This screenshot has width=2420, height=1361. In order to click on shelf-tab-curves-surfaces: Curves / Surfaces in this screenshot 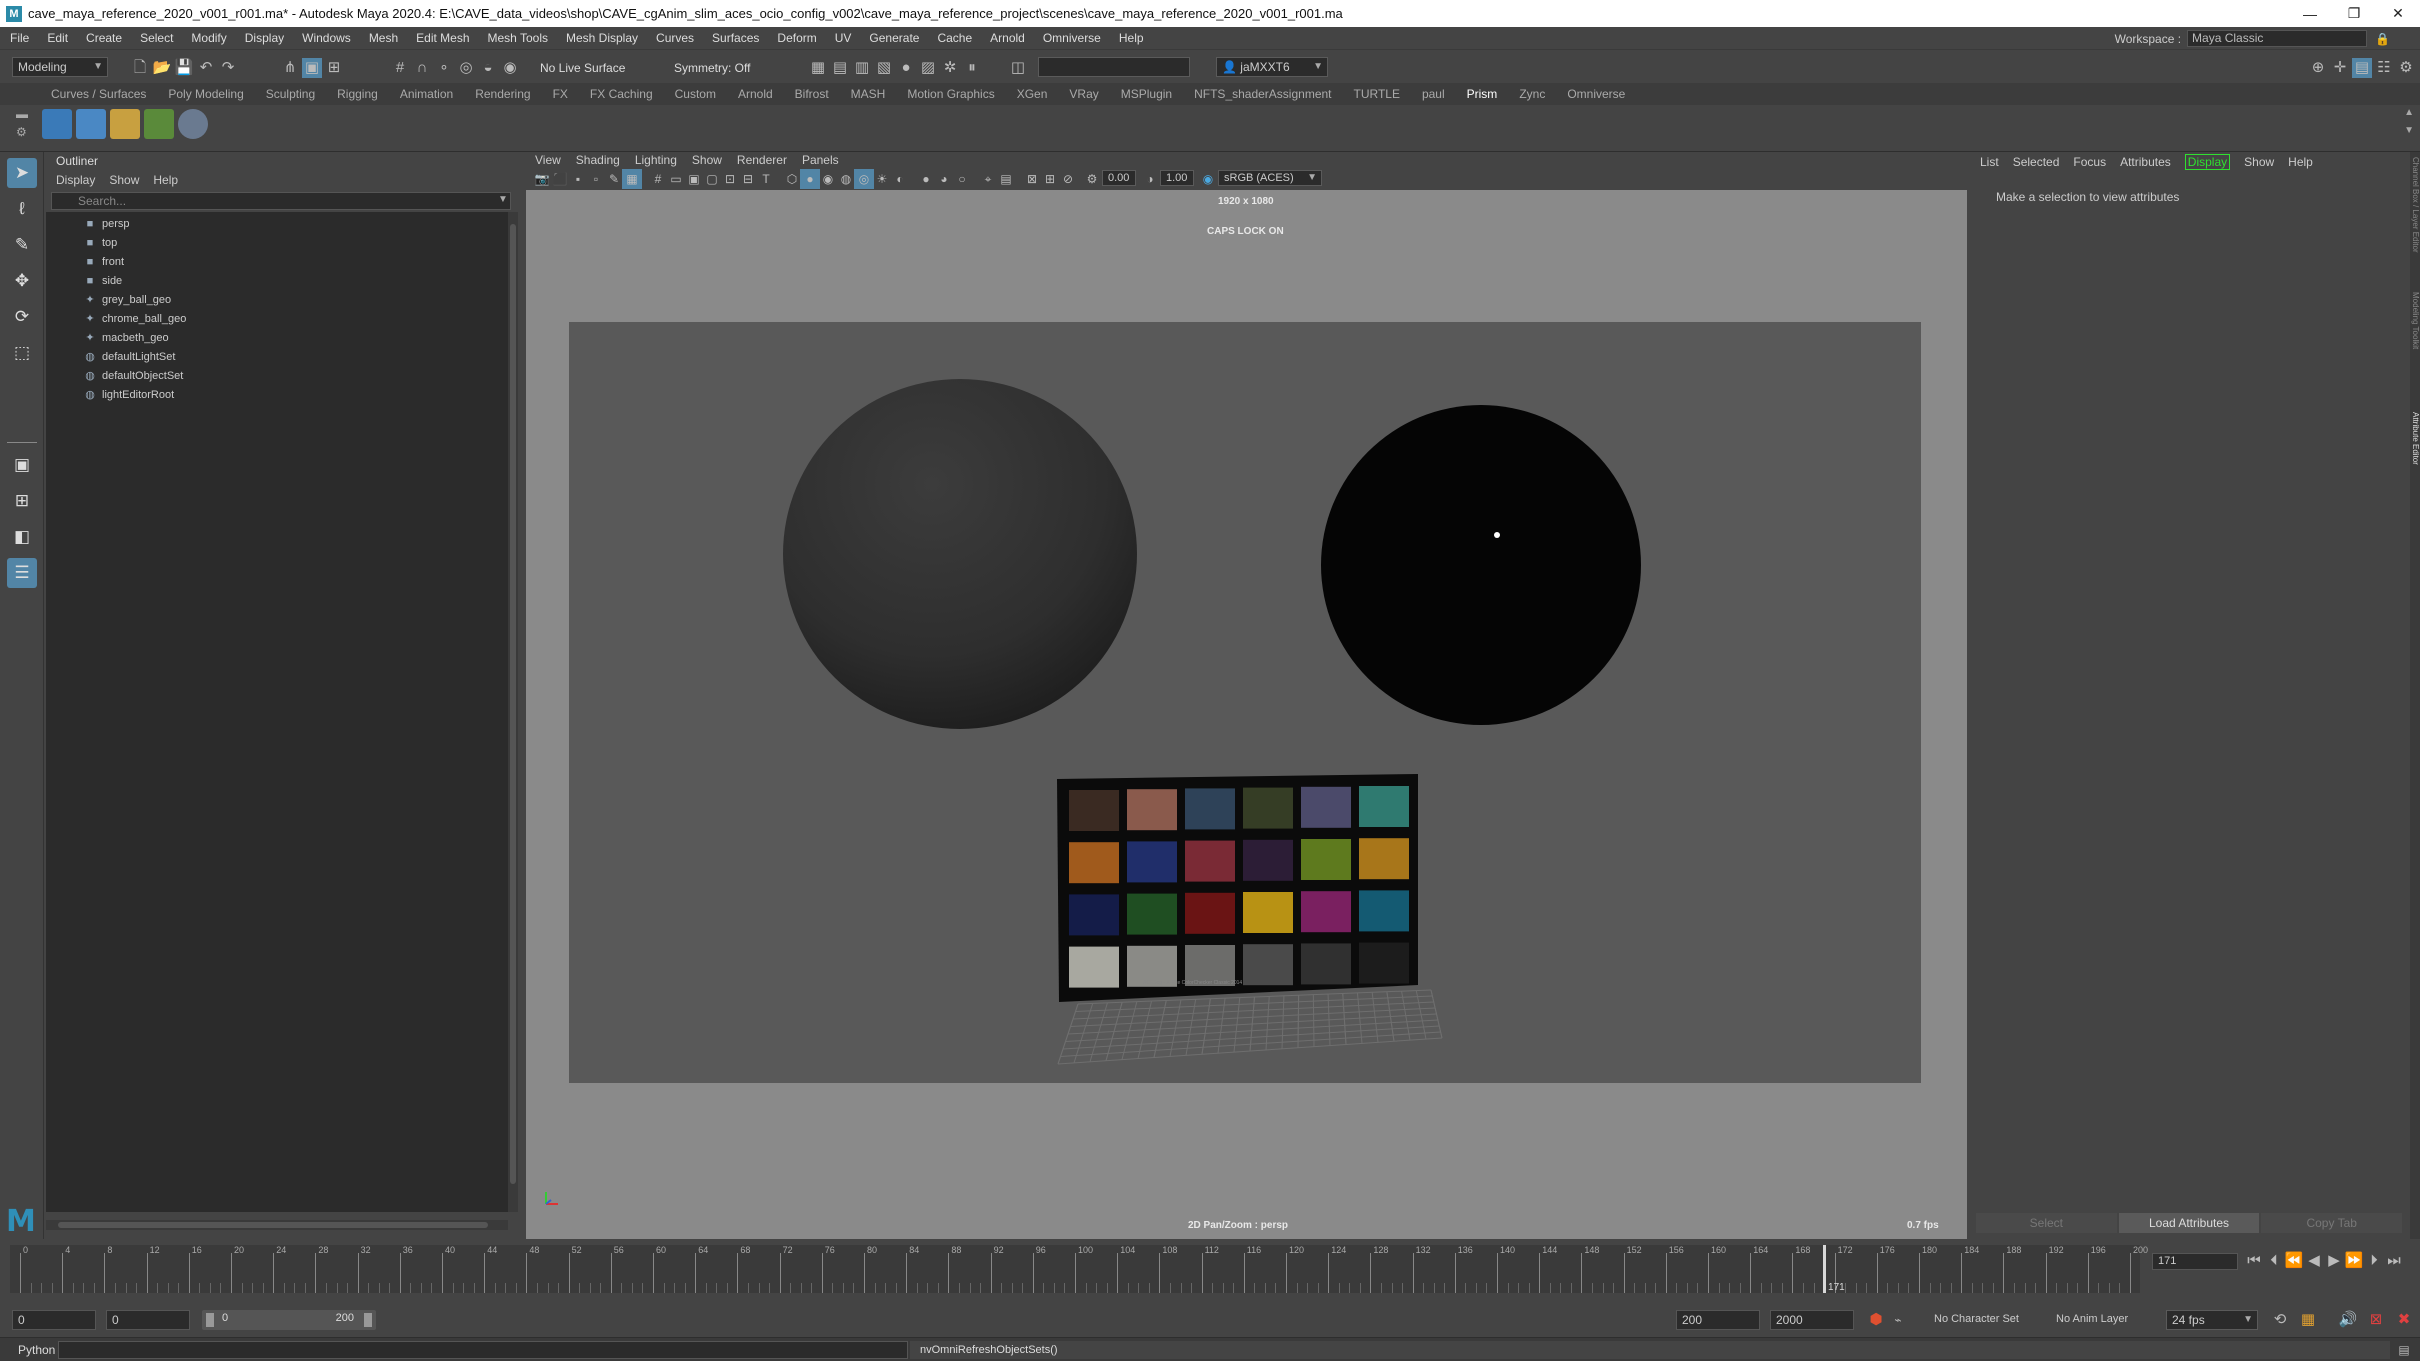, I will do `click(98, 94)`.